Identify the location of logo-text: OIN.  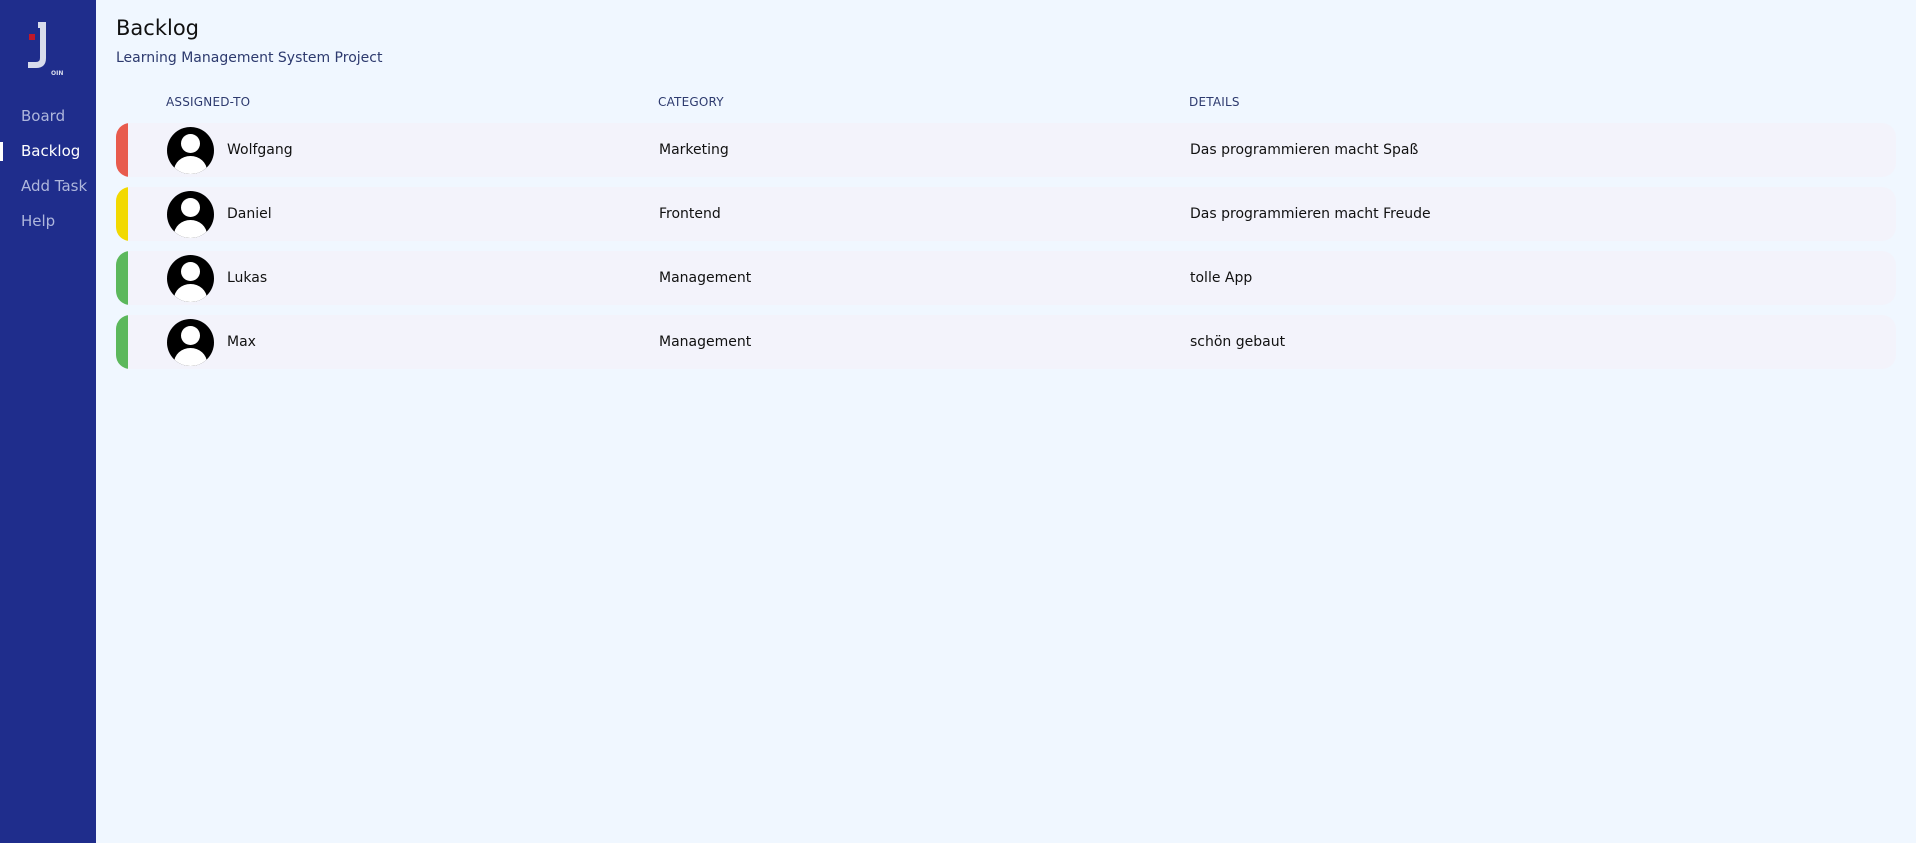
(57, 73).